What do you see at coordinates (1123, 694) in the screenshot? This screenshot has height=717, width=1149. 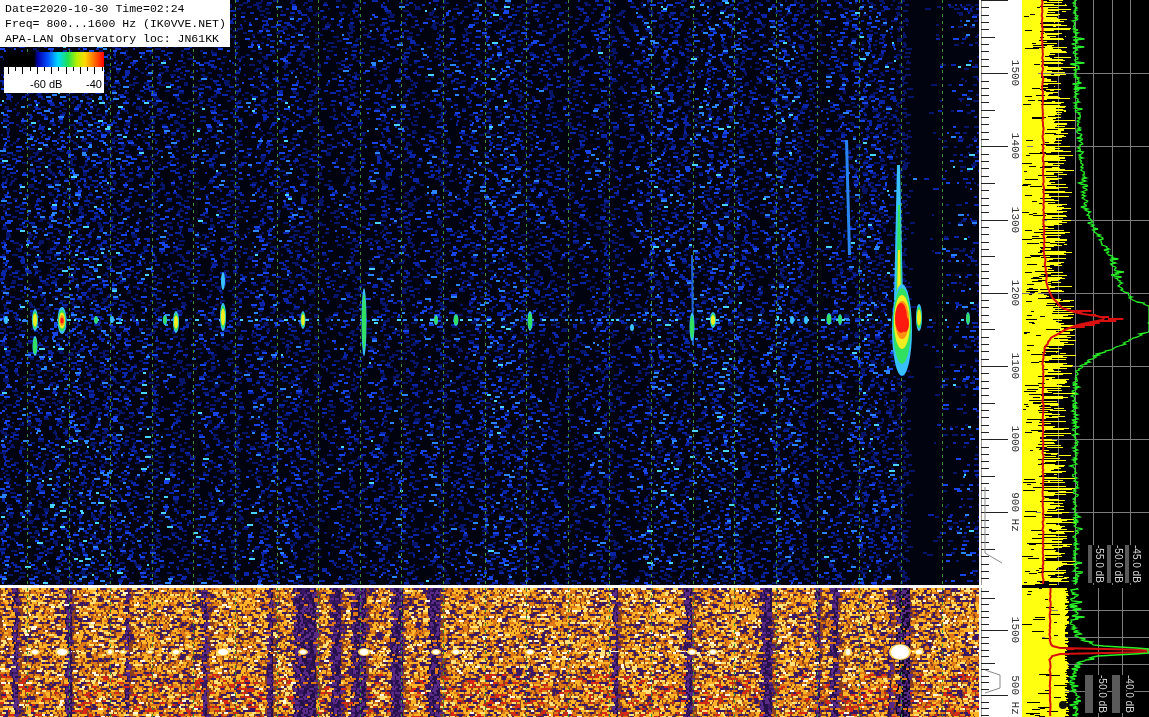 I see `level-label: -40.0 dB` at bounding box center [1123, 694].